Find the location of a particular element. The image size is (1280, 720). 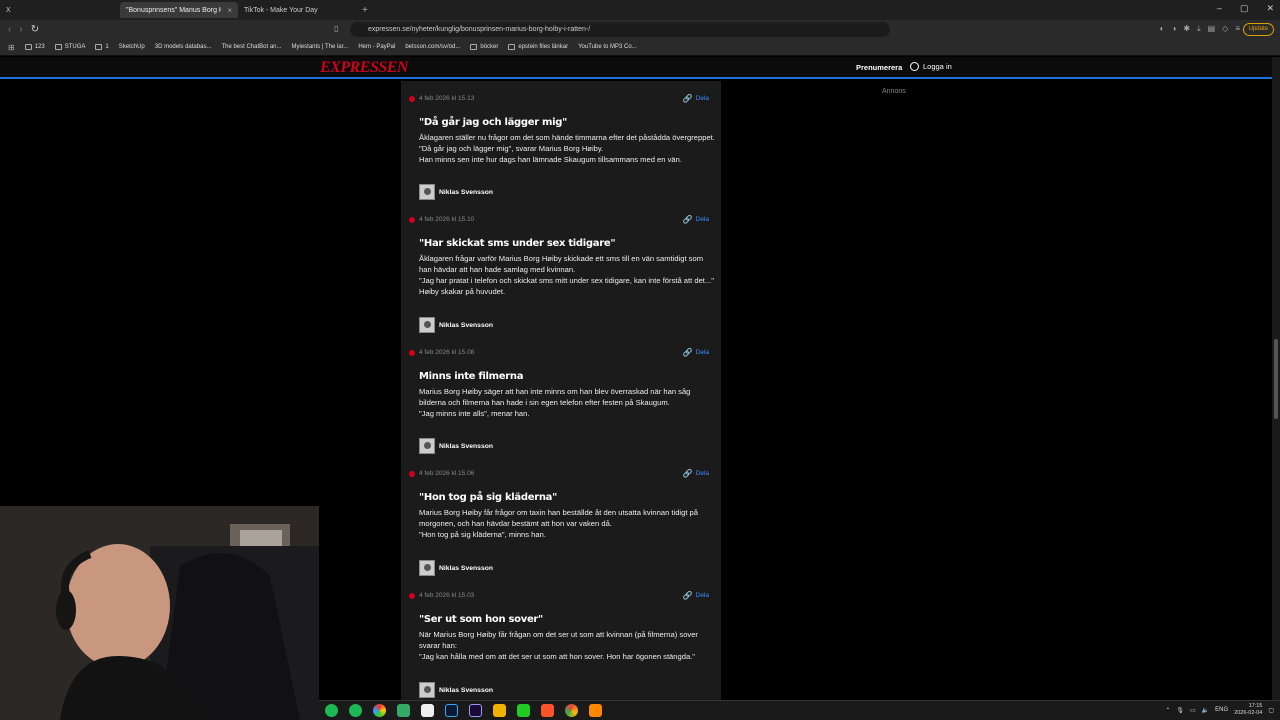

page-scrollbar is located at coordinates (1276, 378).